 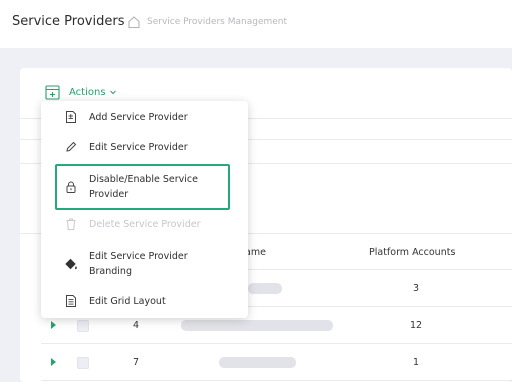 What do you see at coordinates (416, 288) in the screenshot?
I see `row-platform-accounts: 3` at bounding box center [416, 288].